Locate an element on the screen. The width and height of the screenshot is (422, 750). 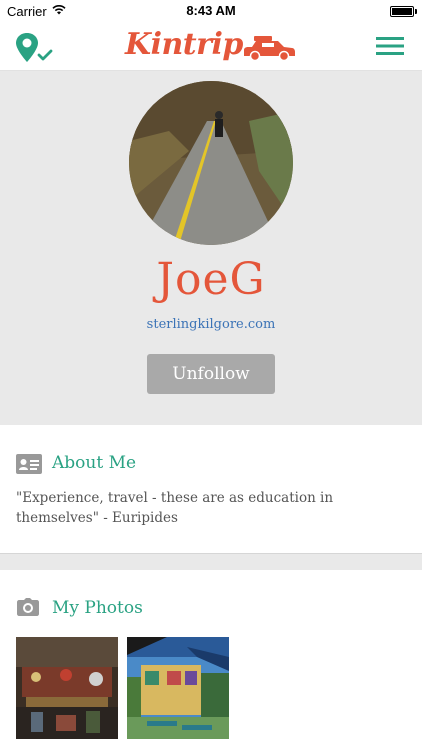
my-photos-title: My Photos is located at coordinates (97, 608).